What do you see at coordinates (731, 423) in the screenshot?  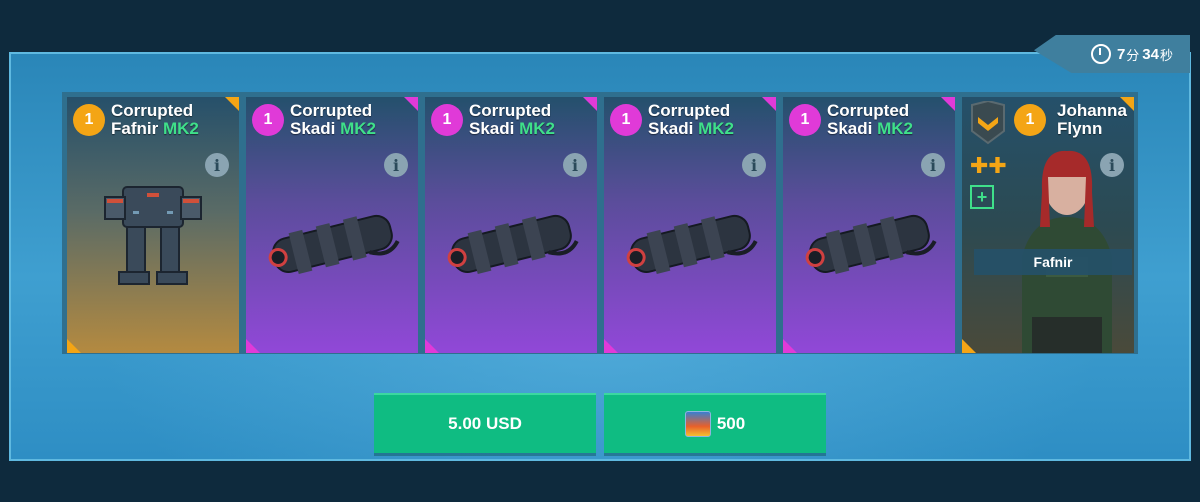 I see `buy-gold-label: 500` at bounding box center [731, 423].